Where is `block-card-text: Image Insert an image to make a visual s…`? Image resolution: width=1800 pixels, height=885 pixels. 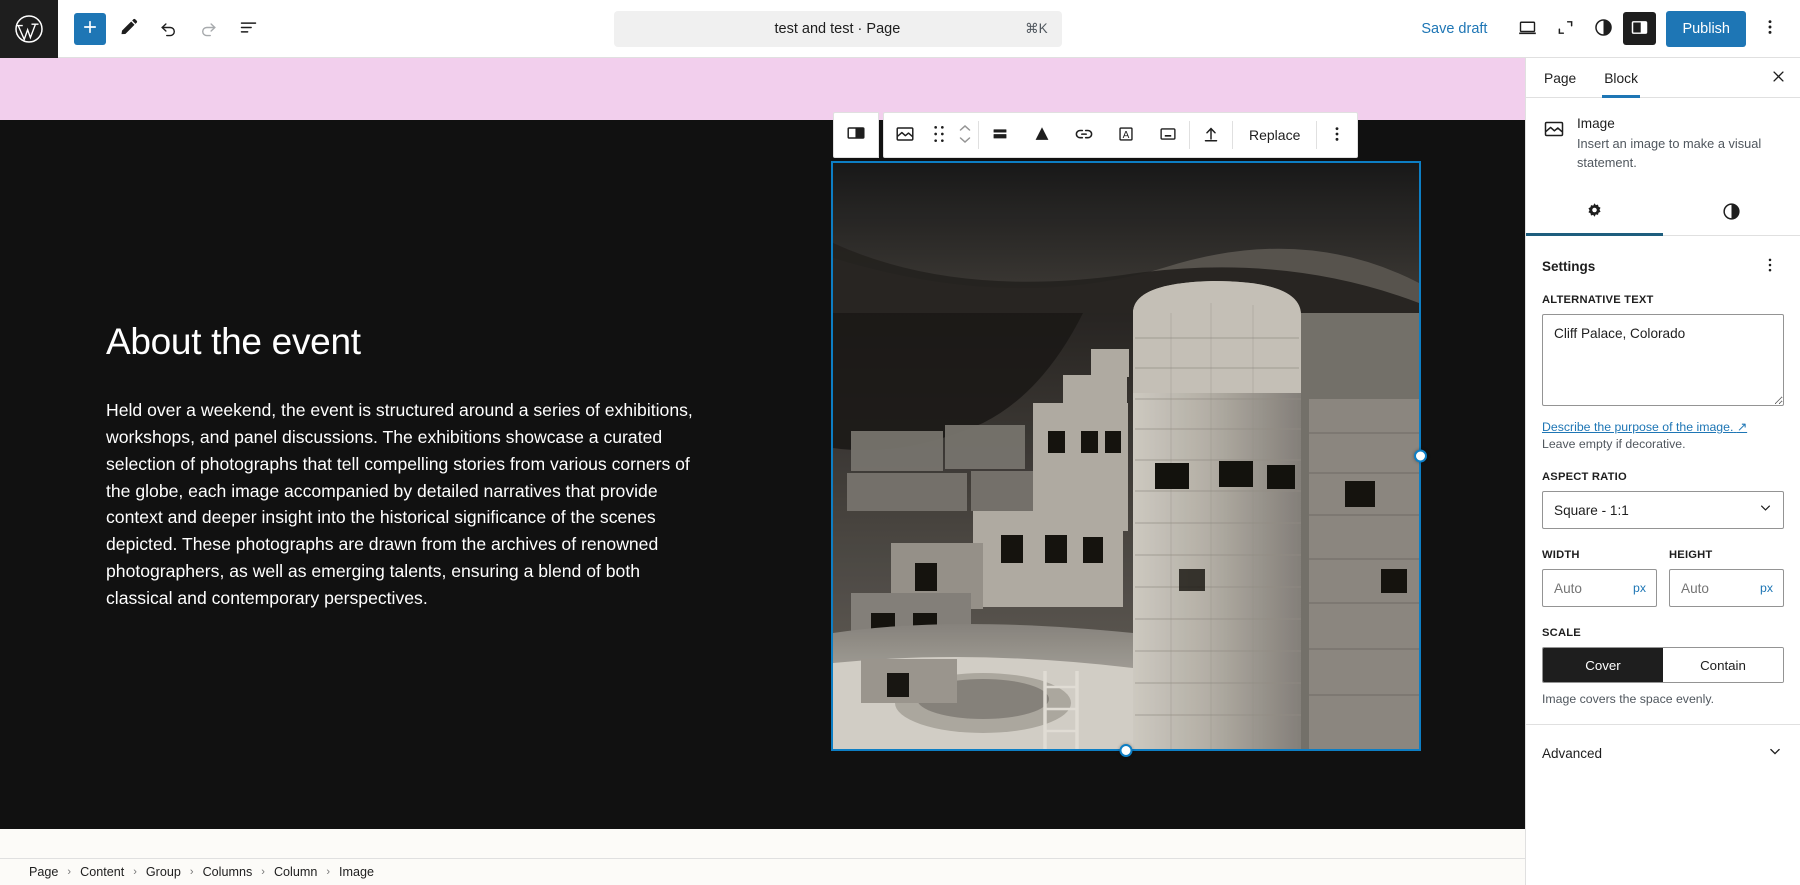 block-card-text: Image Insert an image to make a visual s… is located at coordinates (1679, 144).